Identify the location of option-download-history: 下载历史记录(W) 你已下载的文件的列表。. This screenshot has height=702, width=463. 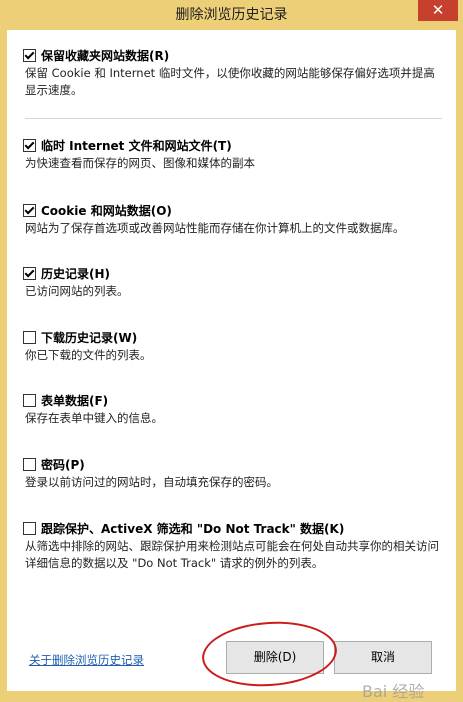
(233, 346).